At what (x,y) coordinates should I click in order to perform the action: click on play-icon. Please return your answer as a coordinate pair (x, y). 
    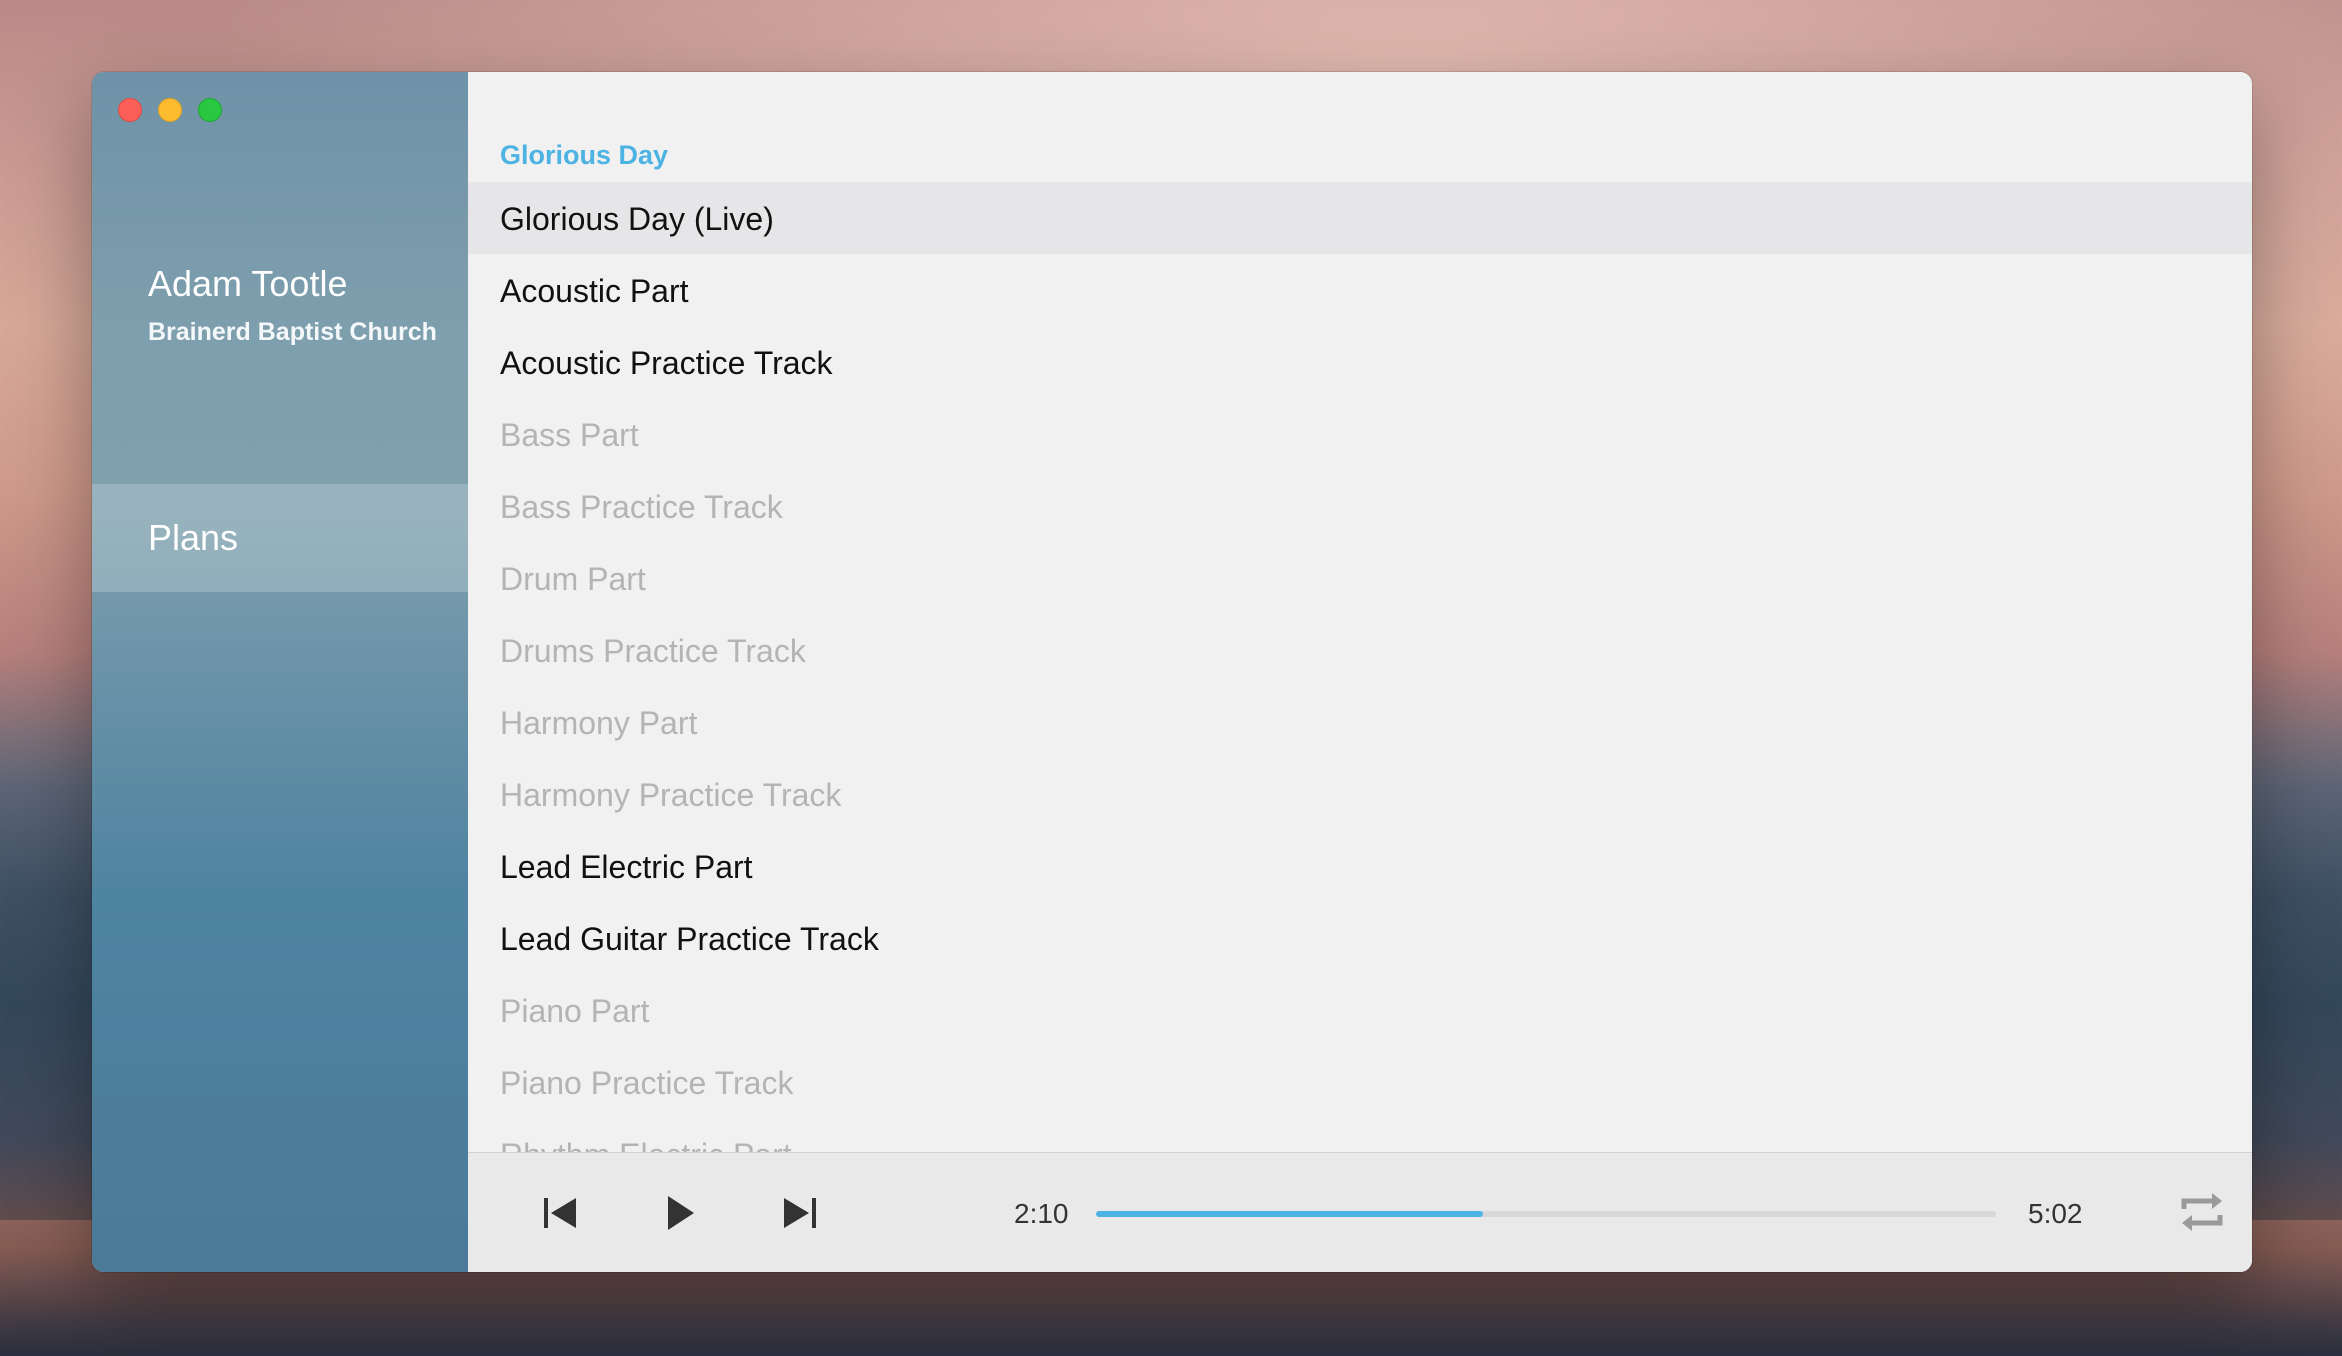
    Looking at the image, I should click on (680, 1213).